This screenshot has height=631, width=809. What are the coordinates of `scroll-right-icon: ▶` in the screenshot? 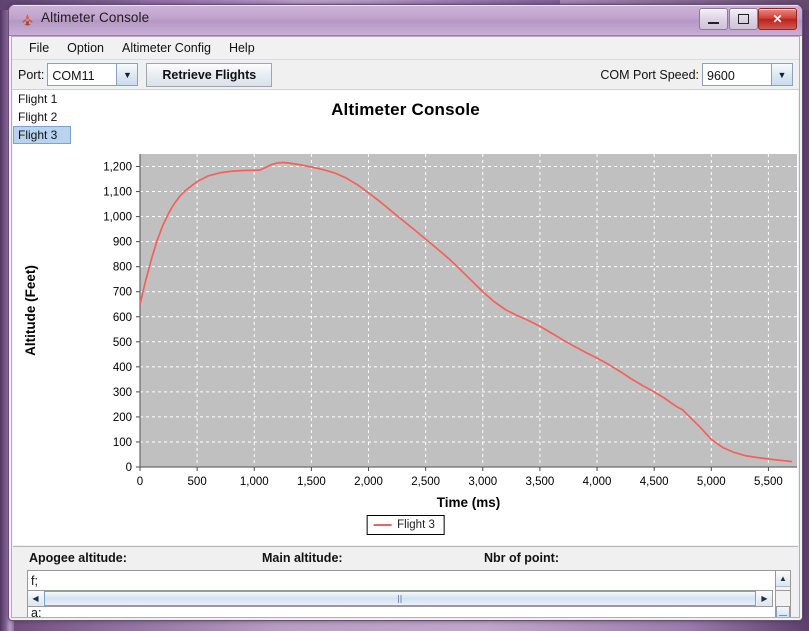 It's located at (764, 598).